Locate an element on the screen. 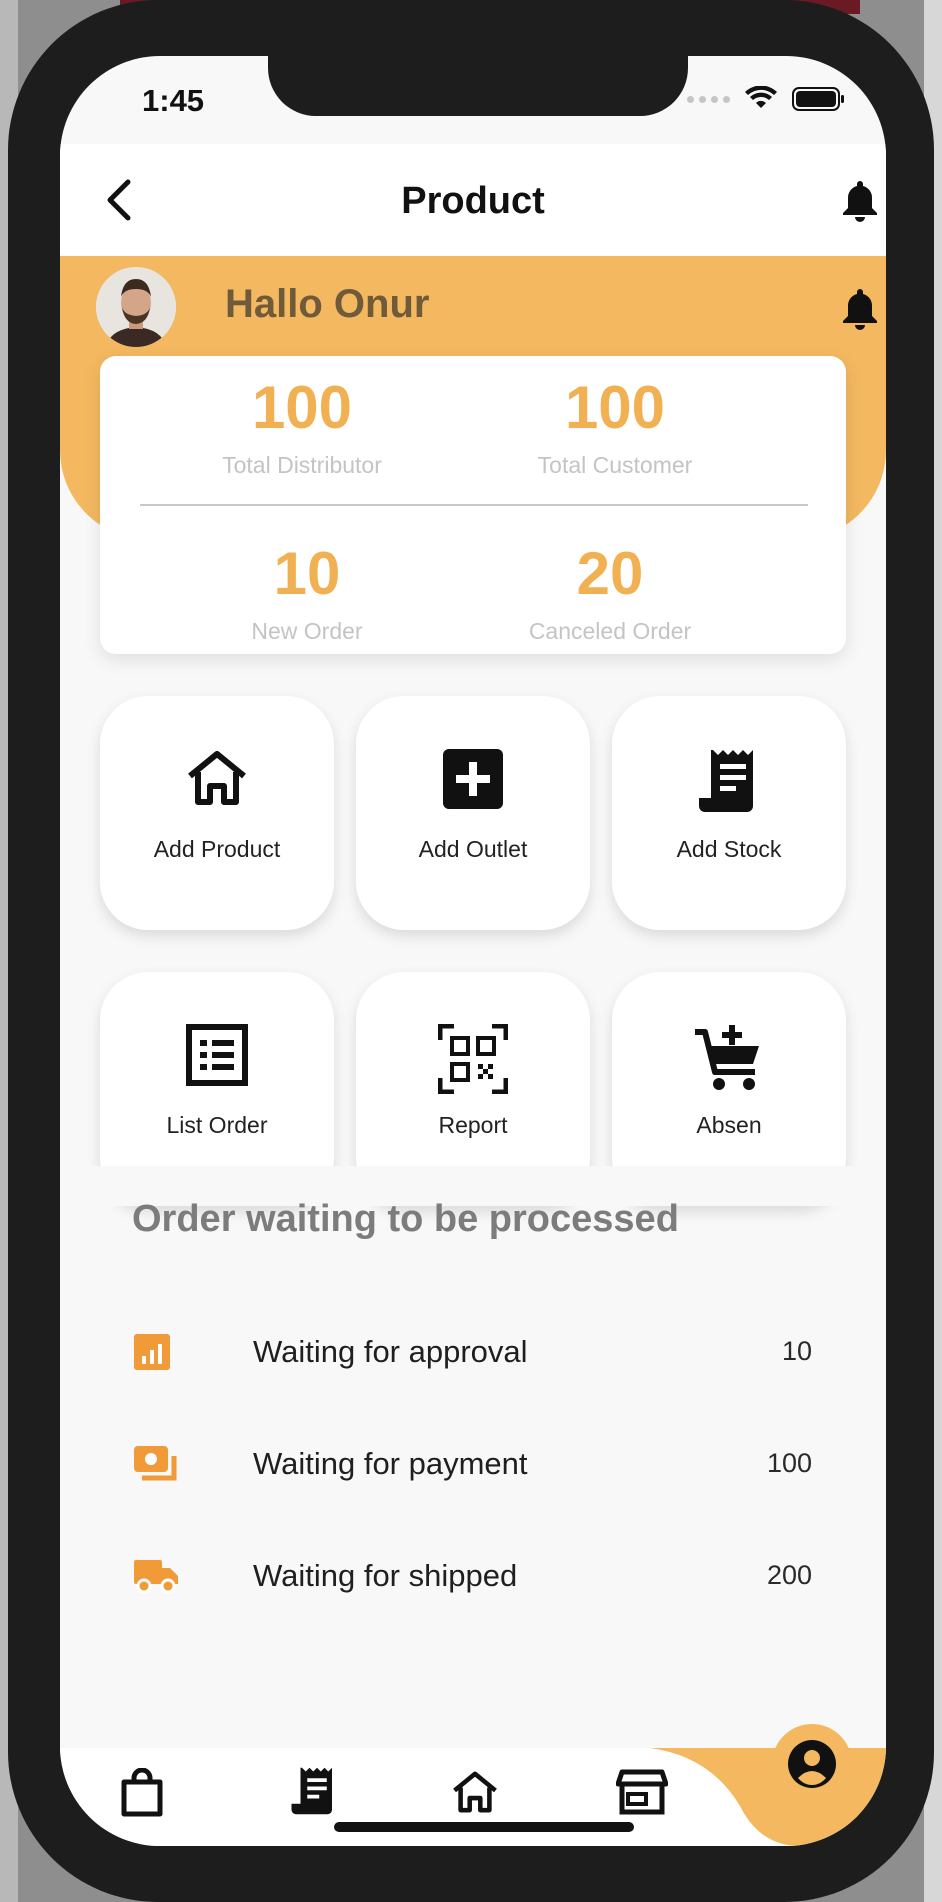 The height and width of the screenshot is (1902, 942). notch is located at coordinates (478, 86).